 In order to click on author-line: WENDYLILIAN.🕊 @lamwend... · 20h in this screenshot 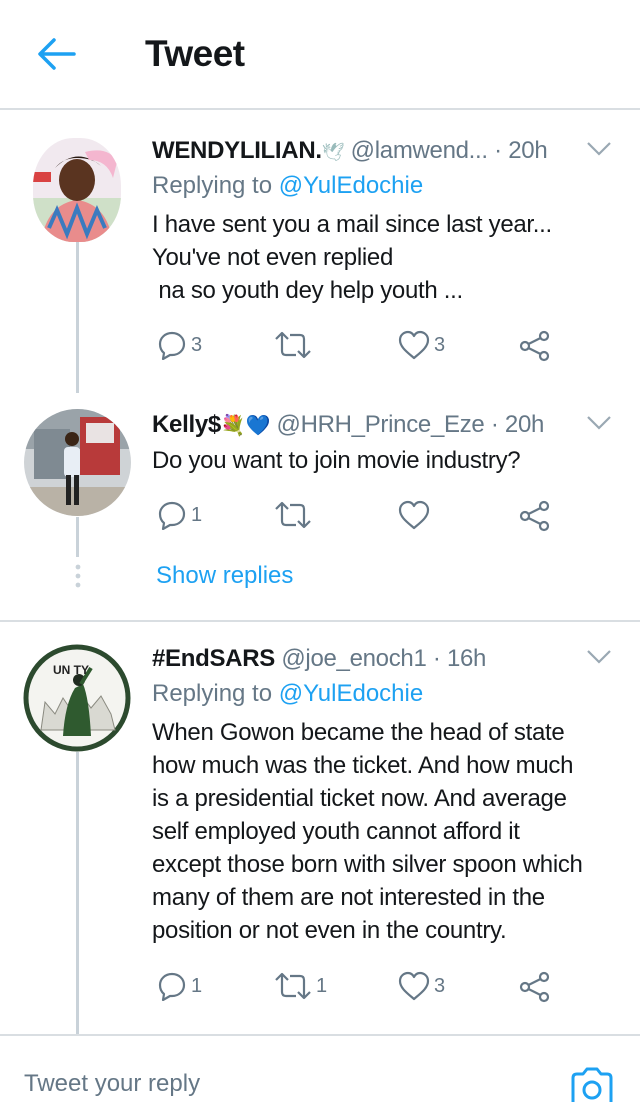, I will do `click(350, 151)`.